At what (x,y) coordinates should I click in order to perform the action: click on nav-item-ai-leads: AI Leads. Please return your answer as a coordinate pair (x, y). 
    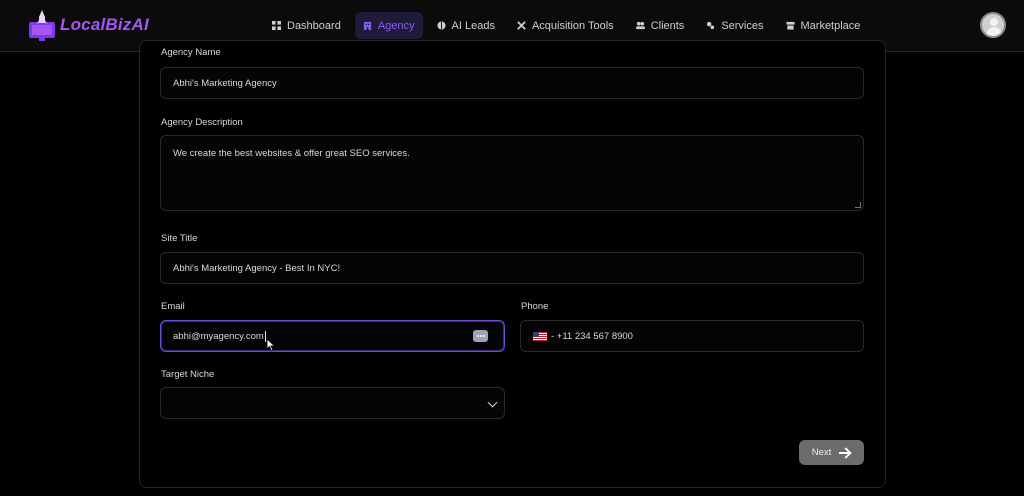
    Looking at the image, I should click on (466, 25).